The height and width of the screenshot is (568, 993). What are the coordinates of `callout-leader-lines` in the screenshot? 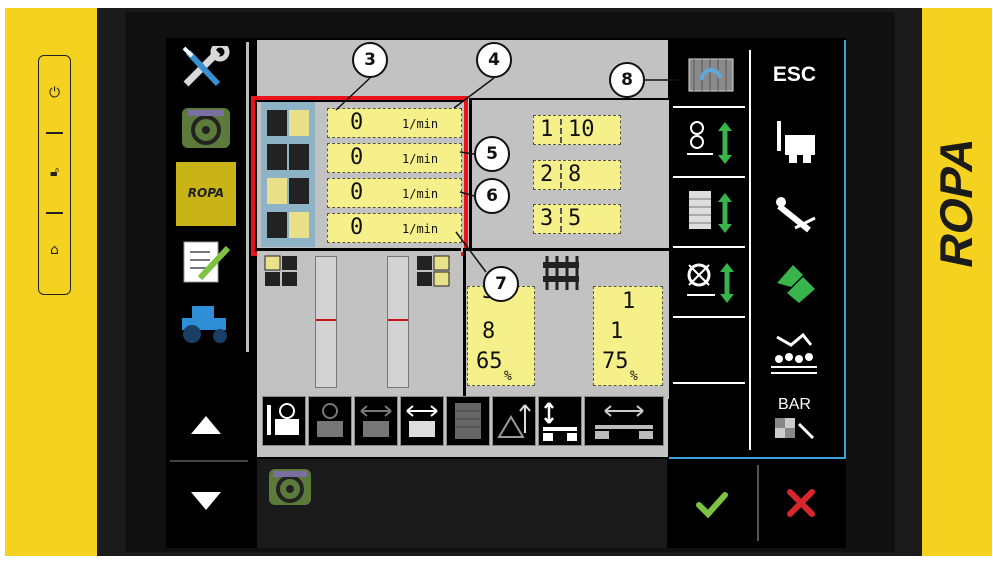 It's located at (507, 175).